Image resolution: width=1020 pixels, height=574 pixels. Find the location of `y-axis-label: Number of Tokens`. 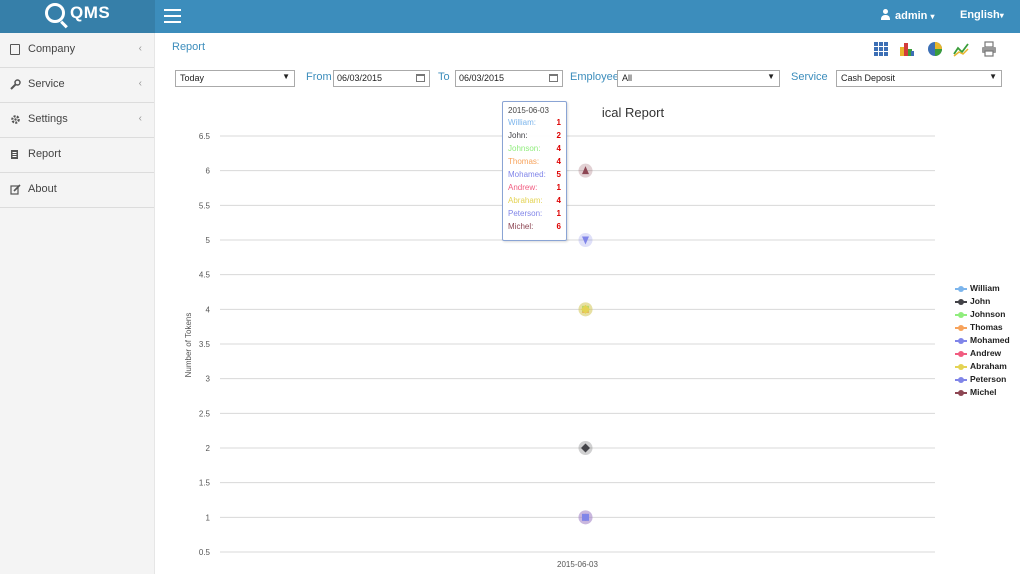

y-axis-label: Number of Tokens is located at coordinates (188, 345).